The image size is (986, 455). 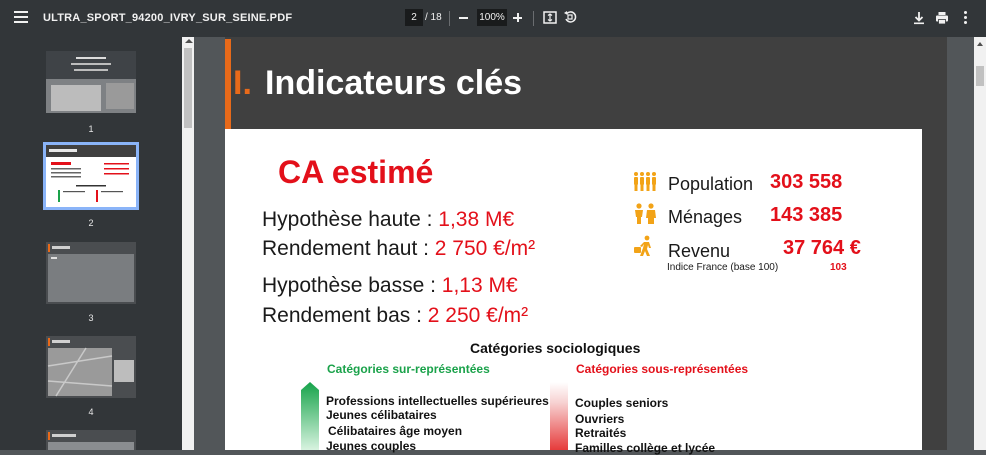 What do you see at coordinates (723, 267) in the screenshot?
I see `france-index-label: Indice France (base 100)` at bounding box center [723, 267].